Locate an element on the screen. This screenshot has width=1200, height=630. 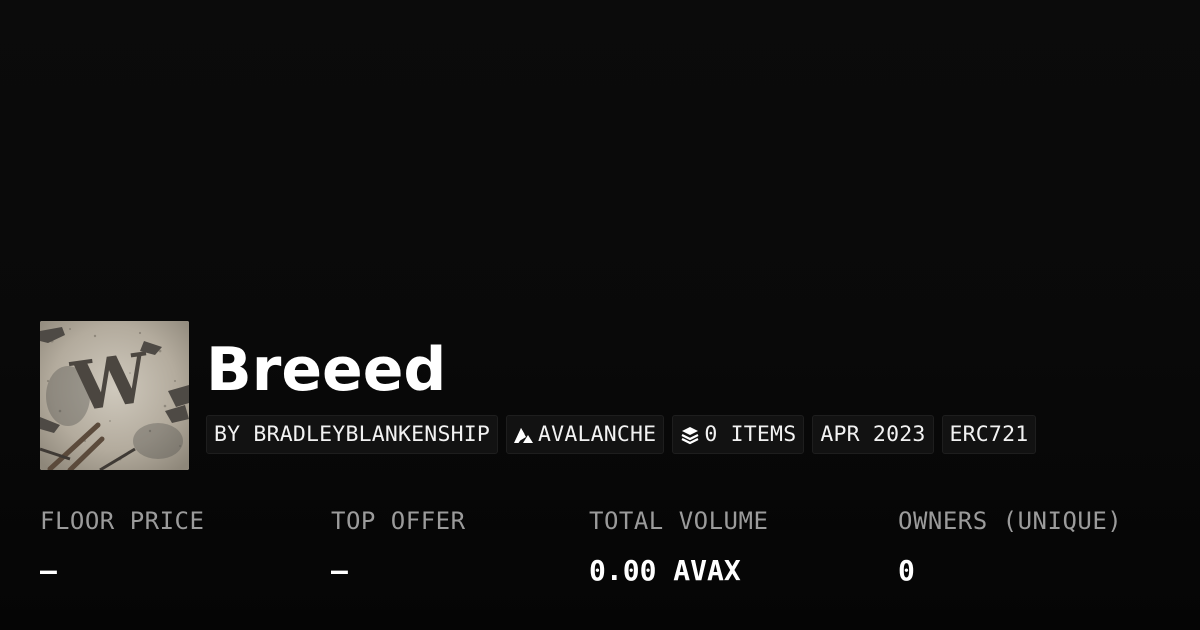
items-tag: 0 ITEMS is located at coordinates (738, 434).